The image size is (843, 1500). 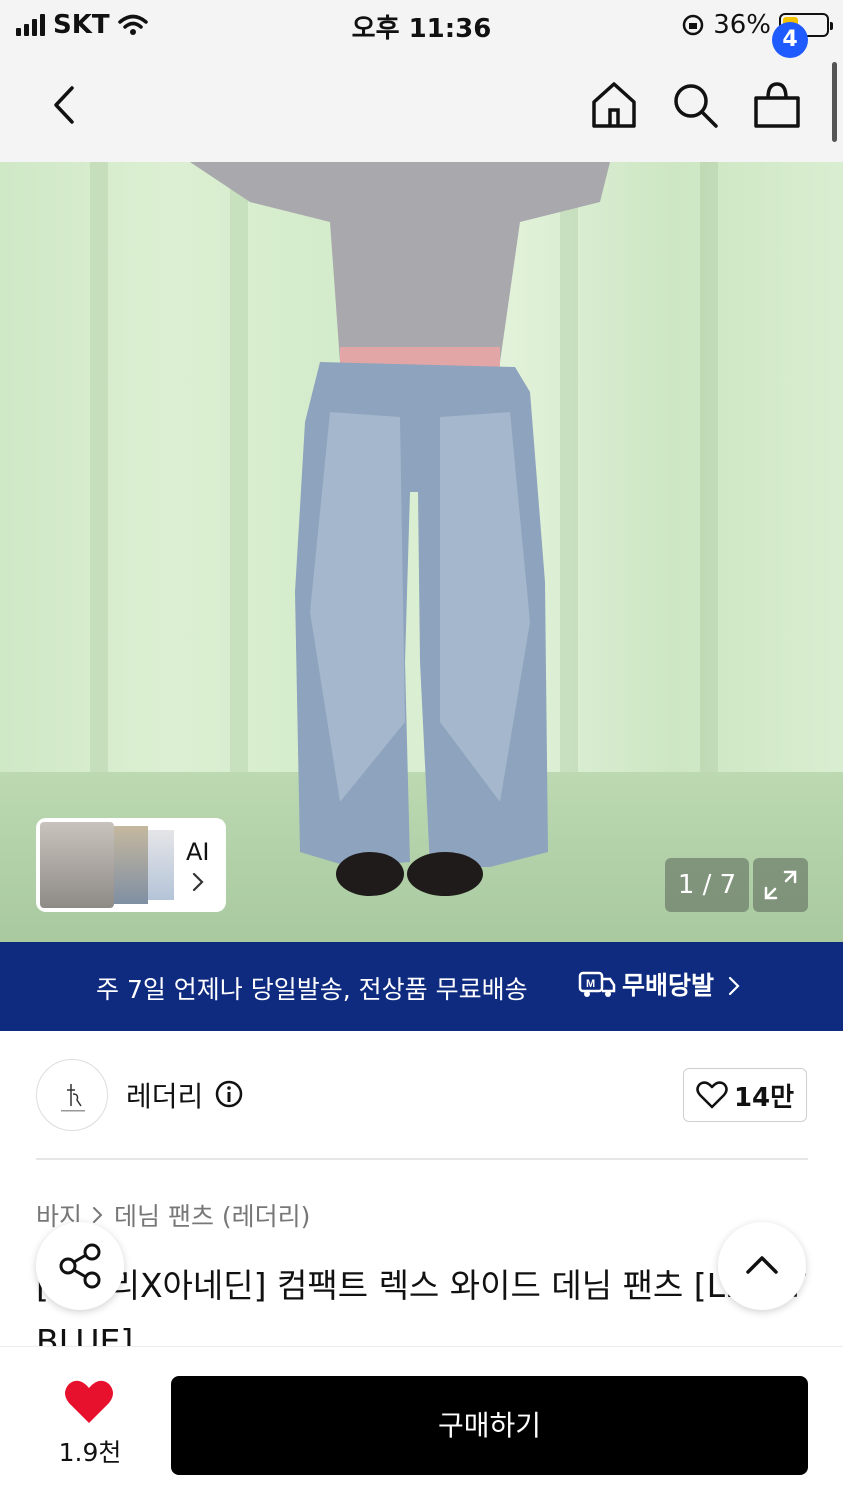 I want to click on back-icon, so click(x=66, y=105).